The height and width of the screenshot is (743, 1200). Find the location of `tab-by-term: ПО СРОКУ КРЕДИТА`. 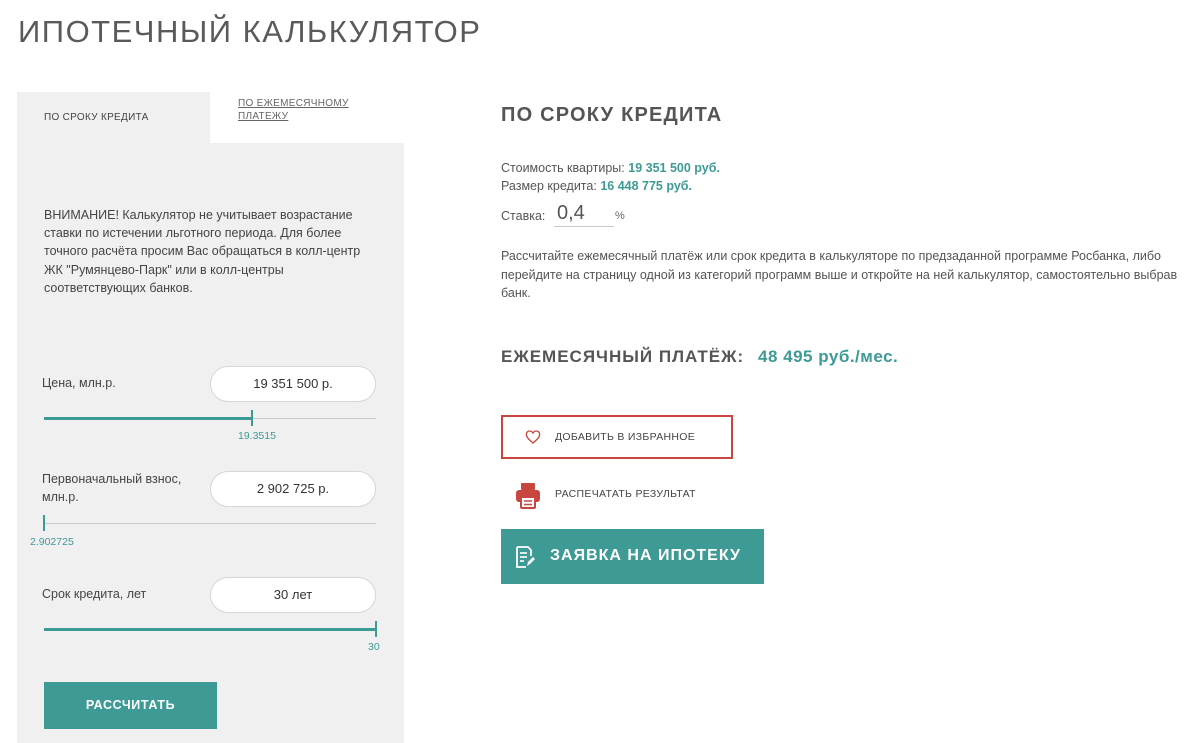

tab-by-term: ПО СРОКУ КРЕДИТА is located at coordinates (113, 118).